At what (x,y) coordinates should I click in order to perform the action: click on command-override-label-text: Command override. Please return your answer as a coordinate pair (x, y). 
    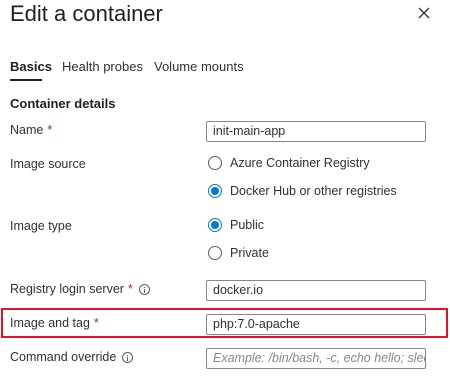
    Looking at the image, I should click on (63, 357).